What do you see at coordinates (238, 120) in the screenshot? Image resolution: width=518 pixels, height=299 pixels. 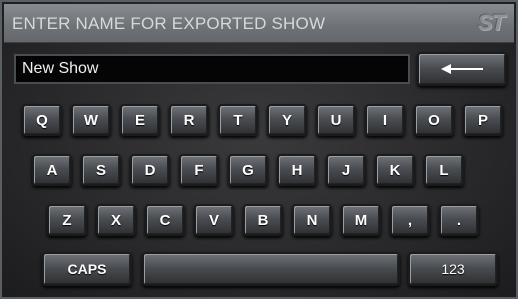 I see `key-t: T` at bounding box center [238, 120].